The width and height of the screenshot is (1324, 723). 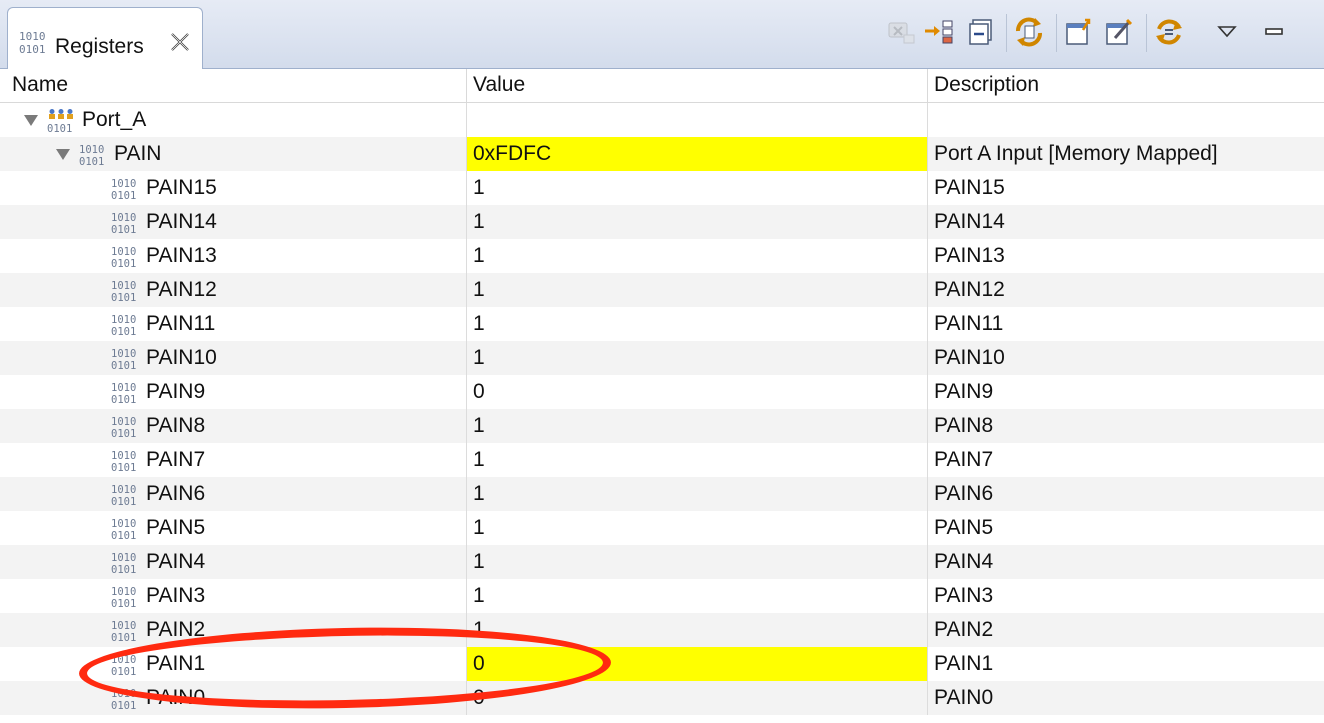 What do you see at coordinates (99, 46) in the screenshot?
I see `tab-label: Registers` at bounding box center [99, 46].